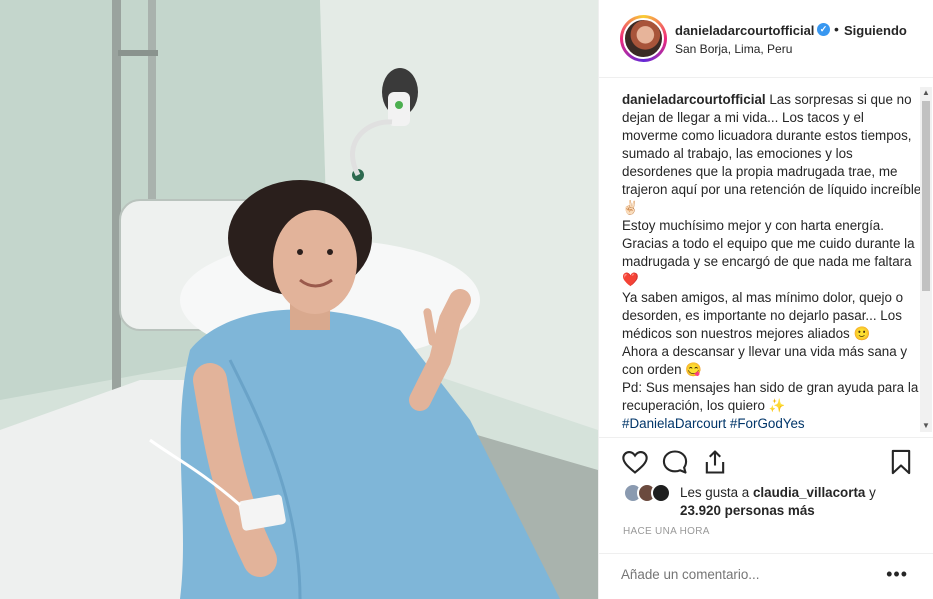 This screenshot has width=933, height=599. Describe the element at coordinates (741, 574) in the screenshot. I see `comment-input` at that location.